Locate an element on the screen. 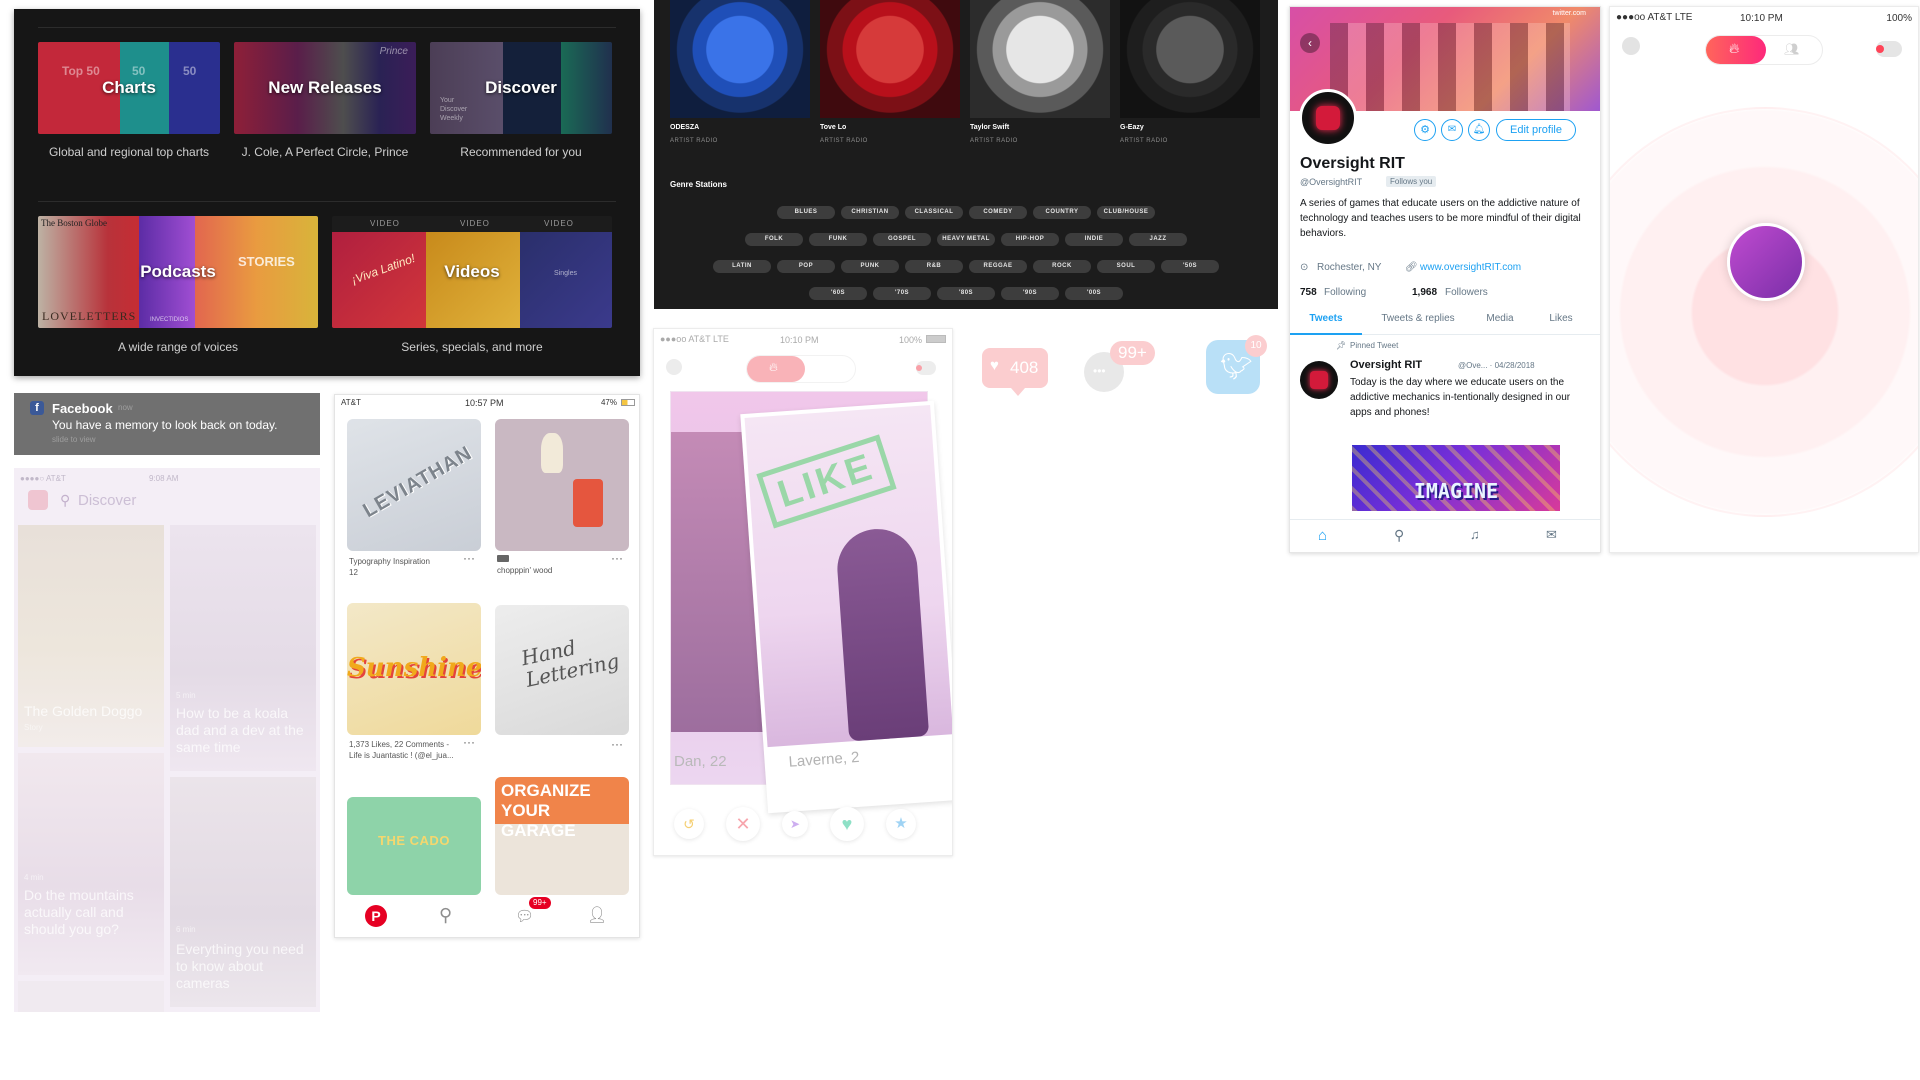 This screenshot has height=1080, width=1920. genre-station-pill: SOUL is located at coordinates (1126, 266).